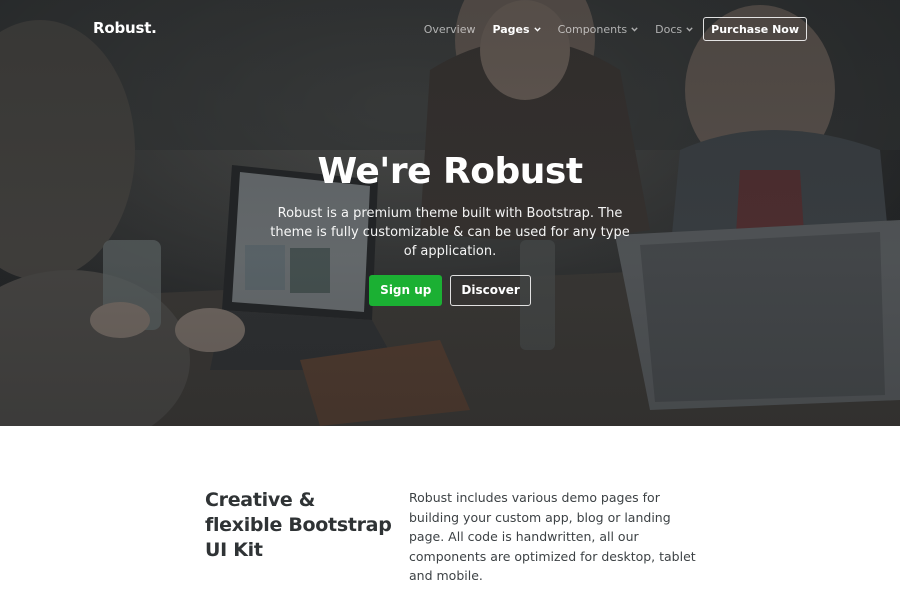  Describe the element at coordinates (125, 28) in the screenshot. I see `brand-logo: Robust.` at that location.